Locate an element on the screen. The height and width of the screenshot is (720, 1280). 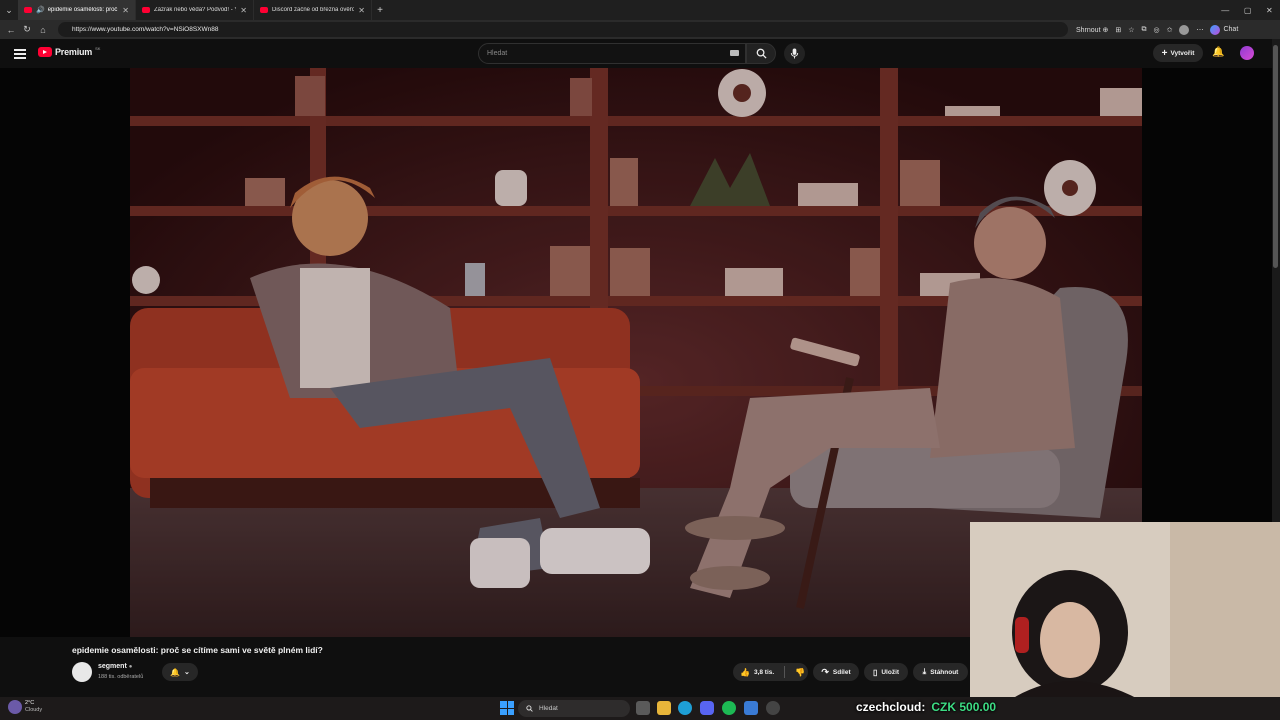
donation-alert: czechcloud: CZK 500.00 is located at coordinates (926, 707).